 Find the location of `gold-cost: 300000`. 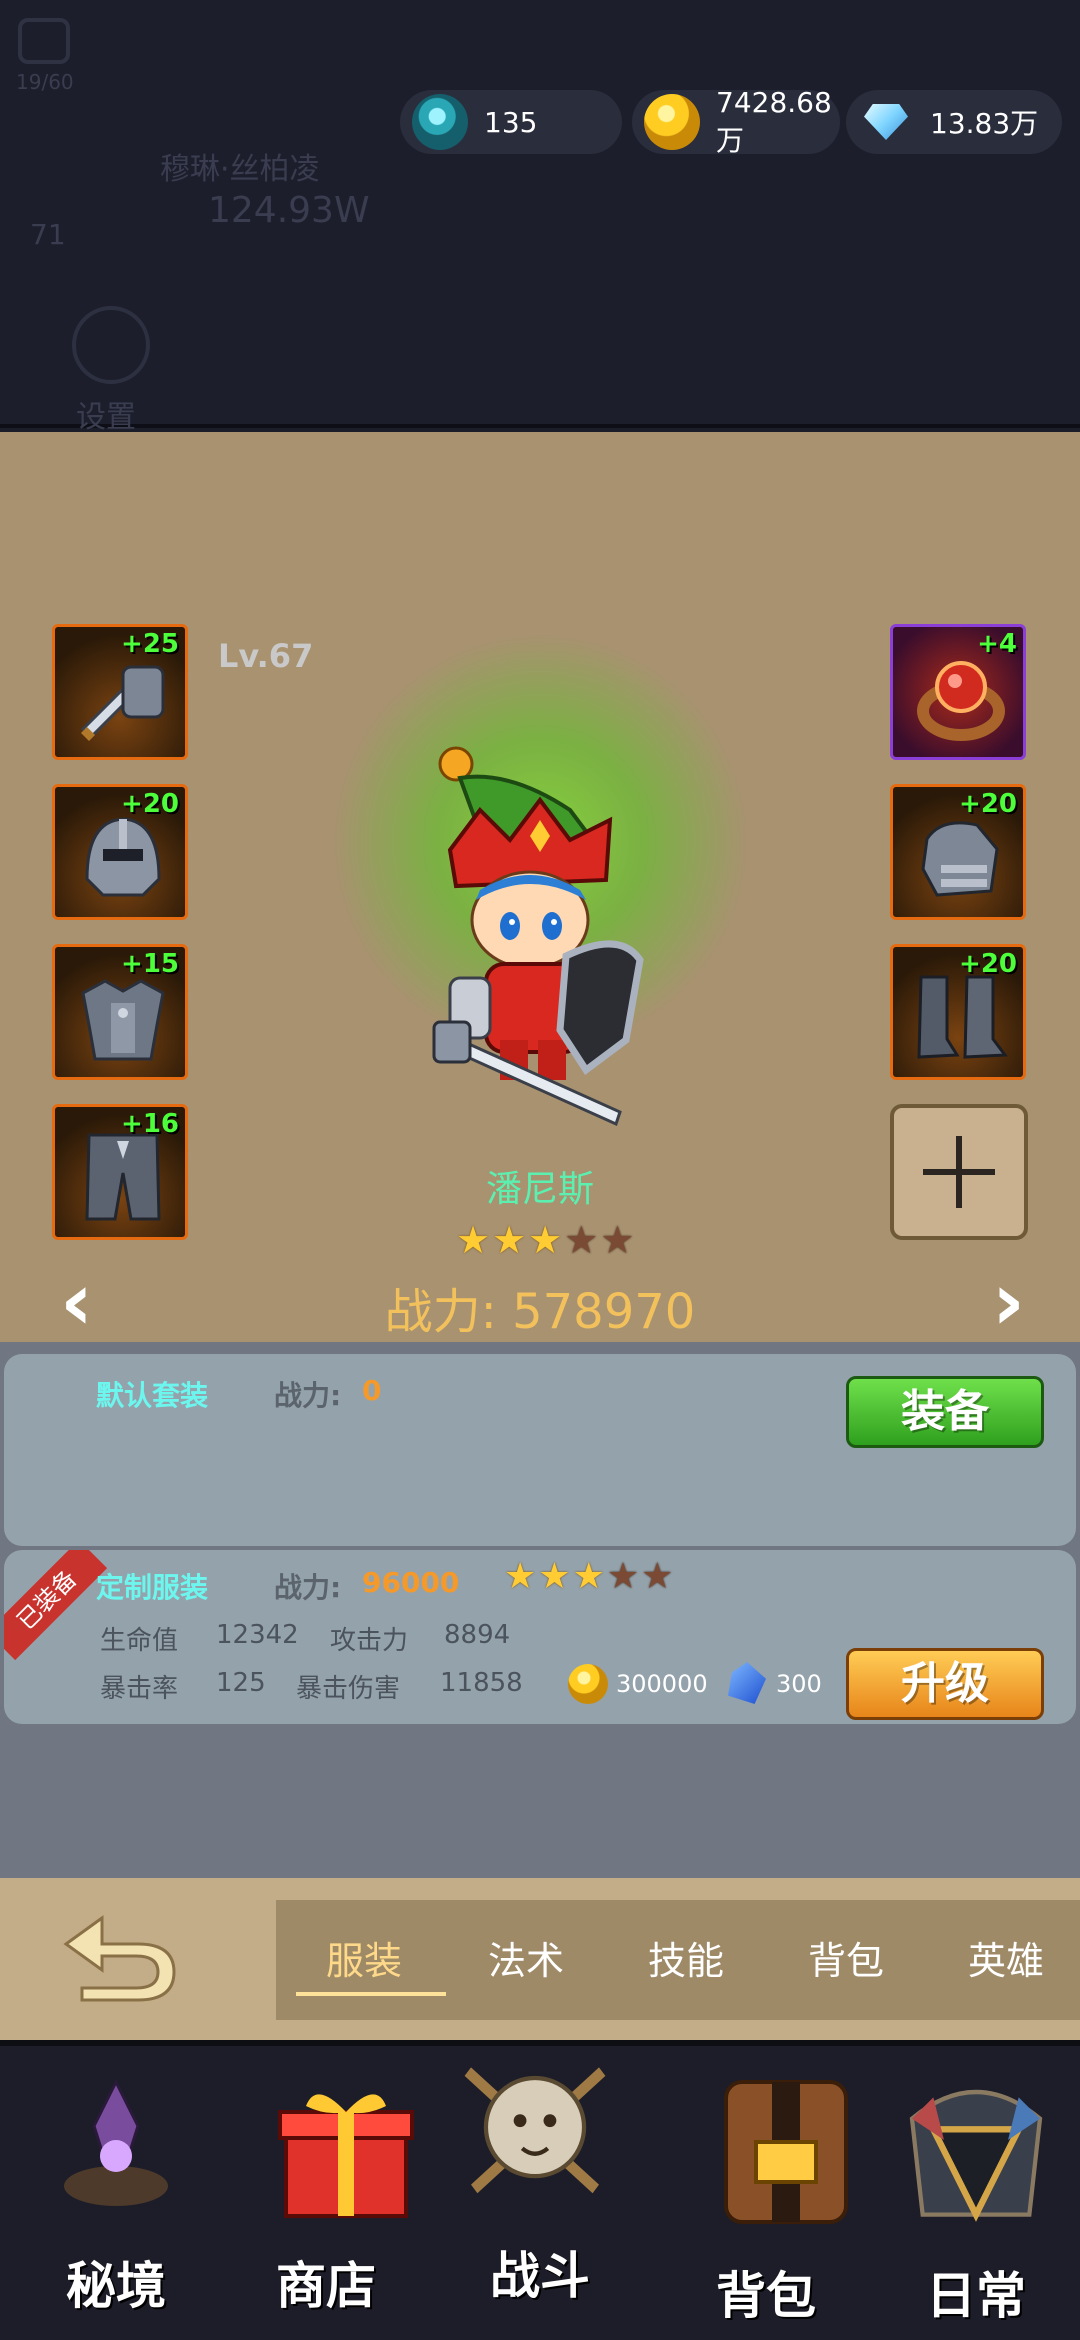

gold-cost: 300000 is located at coordinates (662, 1684).